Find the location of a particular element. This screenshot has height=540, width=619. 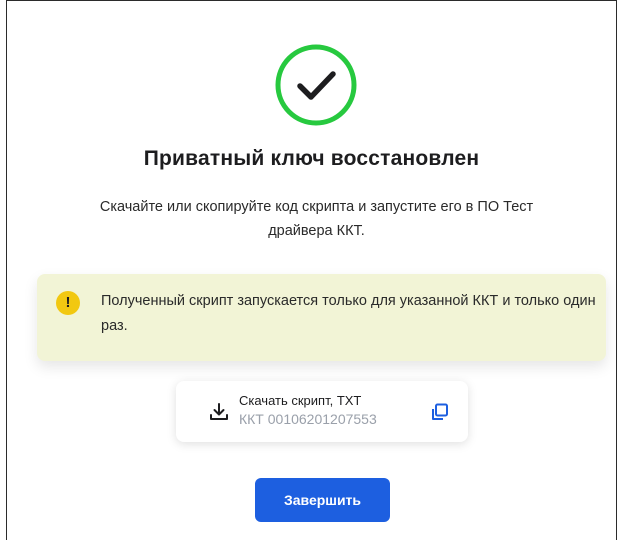

kkt-number: ККТ 00106201207553 is located at coordinates (308, 419).